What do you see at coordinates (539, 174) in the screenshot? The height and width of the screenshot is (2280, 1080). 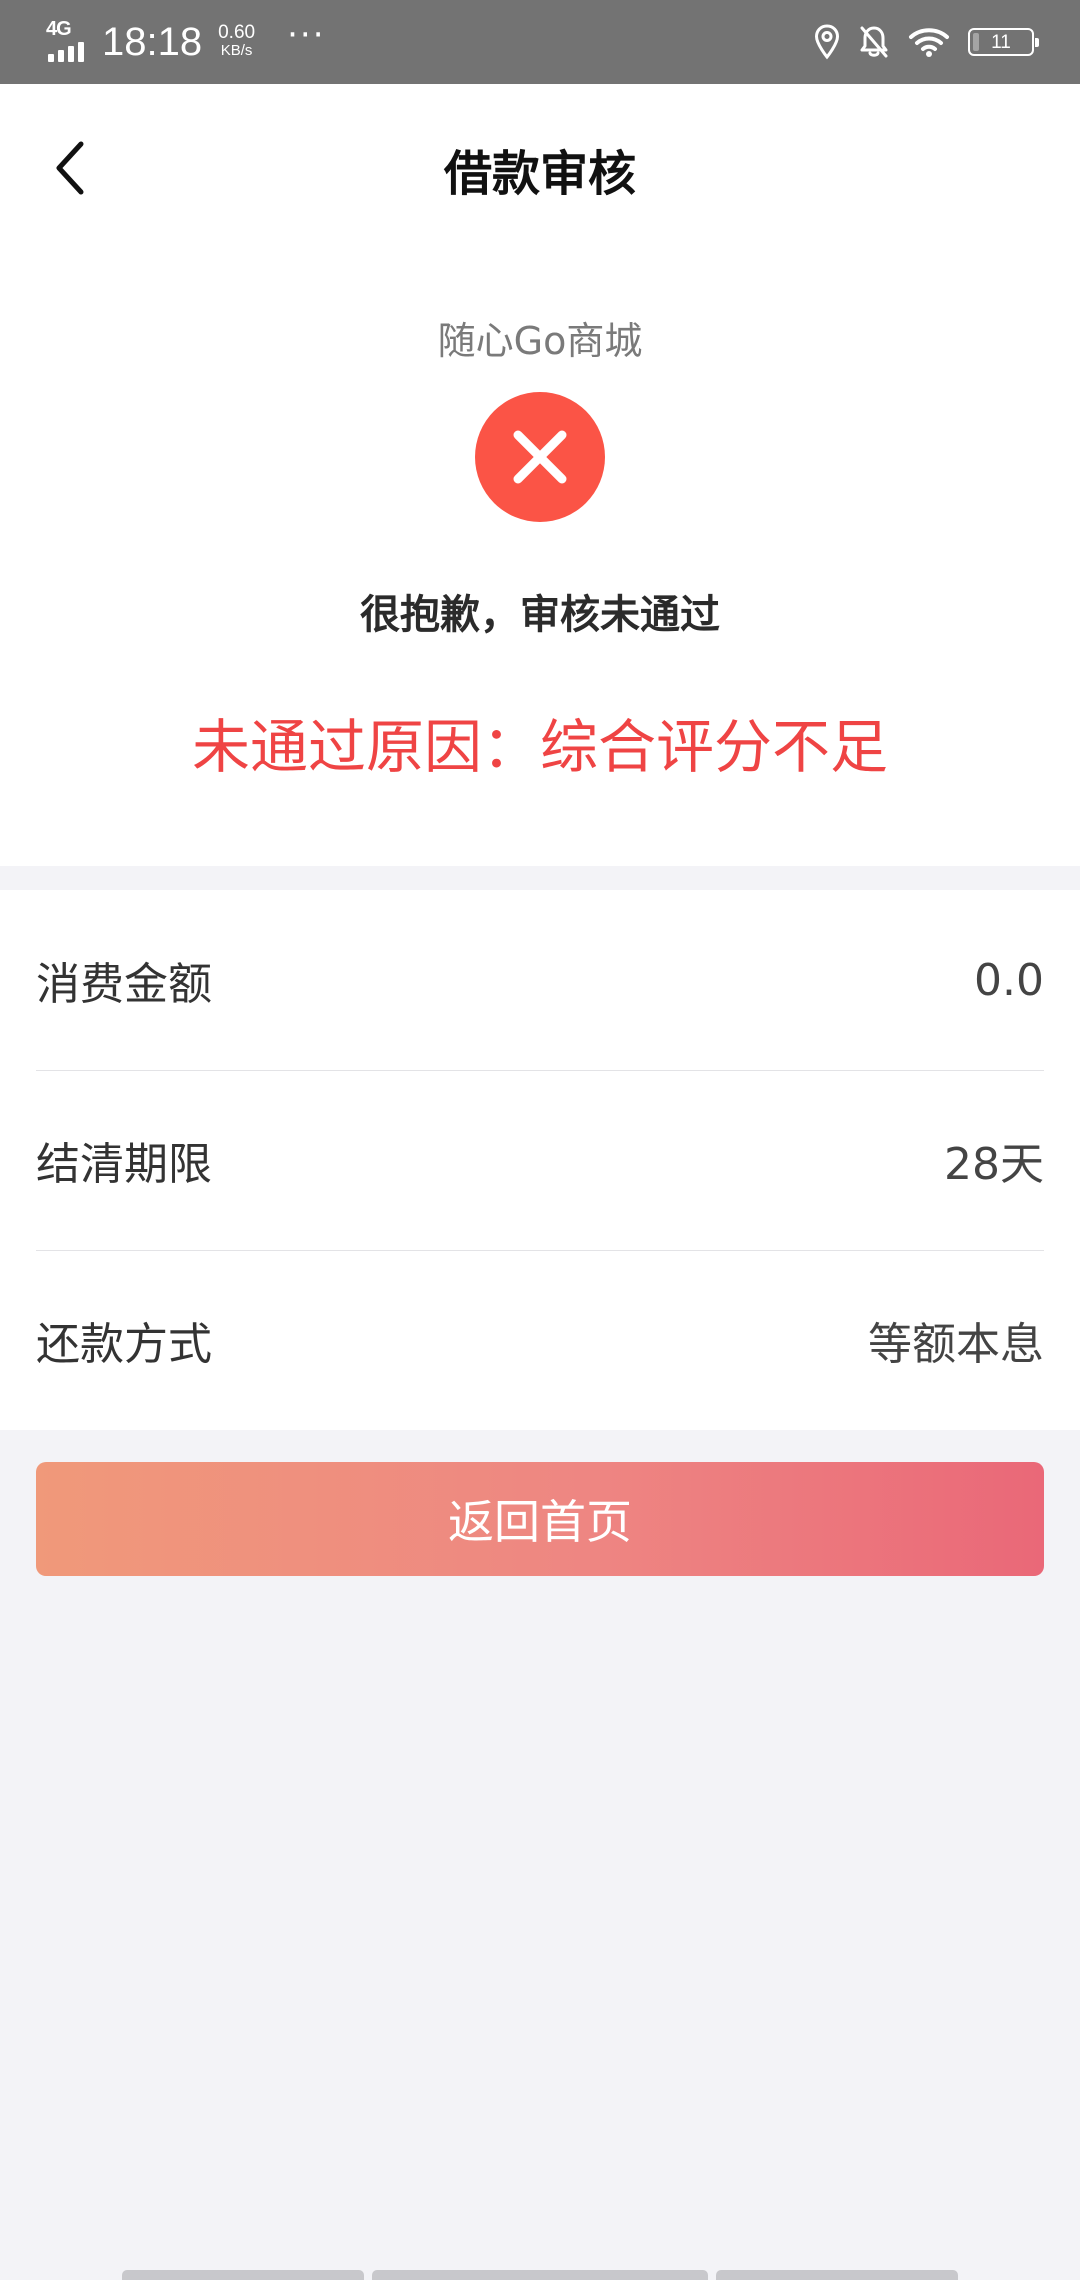 I see `page-title: 借款审核` at bounding box center [539, 174].